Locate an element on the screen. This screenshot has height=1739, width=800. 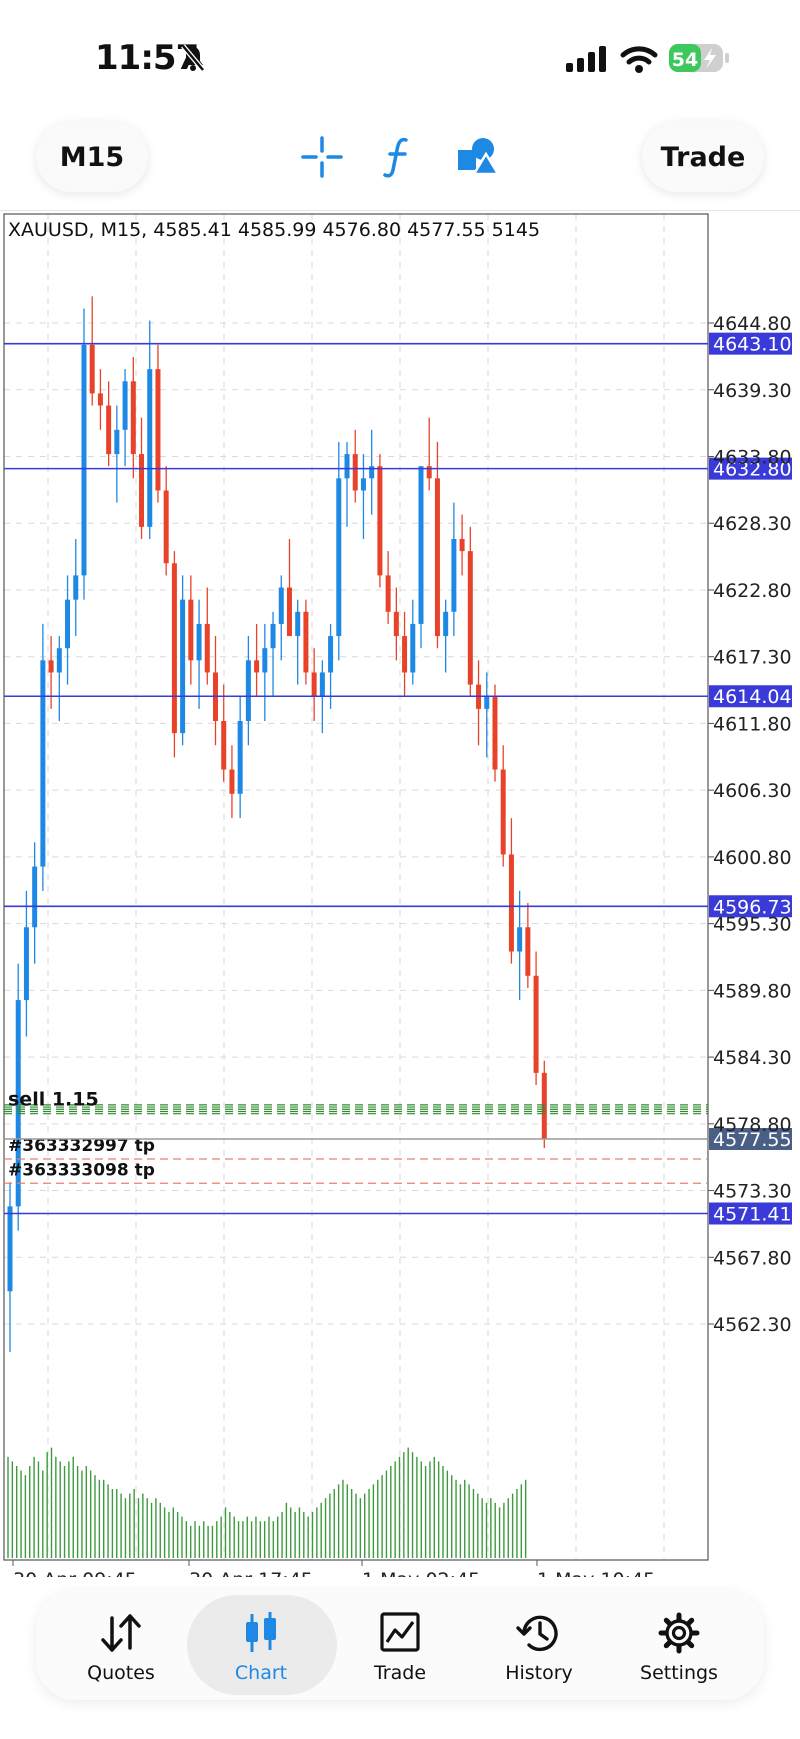
time-label: 1 May 10:45 is located at coordinates (596, 1573).